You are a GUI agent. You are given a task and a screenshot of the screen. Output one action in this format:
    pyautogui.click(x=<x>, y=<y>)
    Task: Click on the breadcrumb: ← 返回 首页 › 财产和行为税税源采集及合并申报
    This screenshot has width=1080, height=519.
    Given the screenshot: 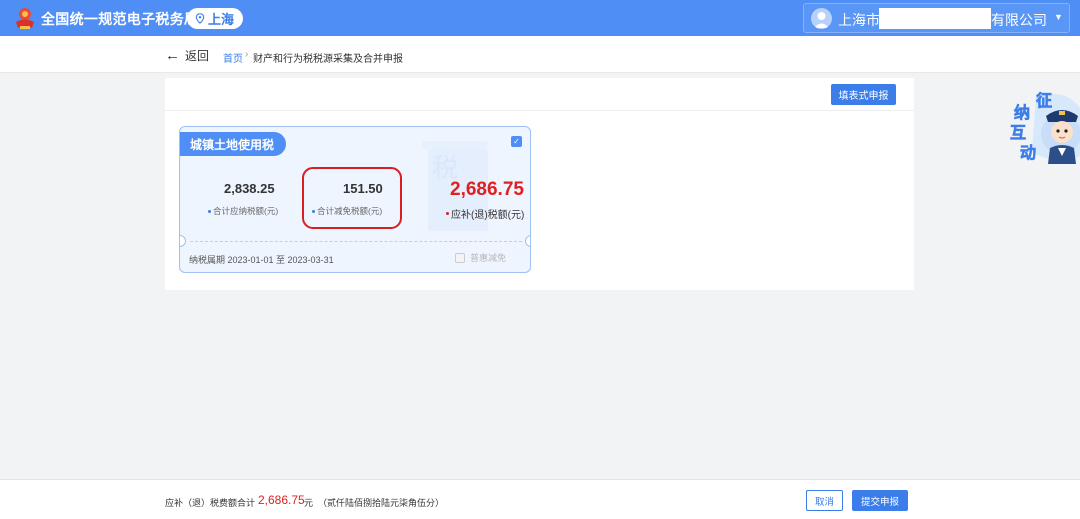 What is the action you would take?
    pyautogui.click(x=540, y=54)
    